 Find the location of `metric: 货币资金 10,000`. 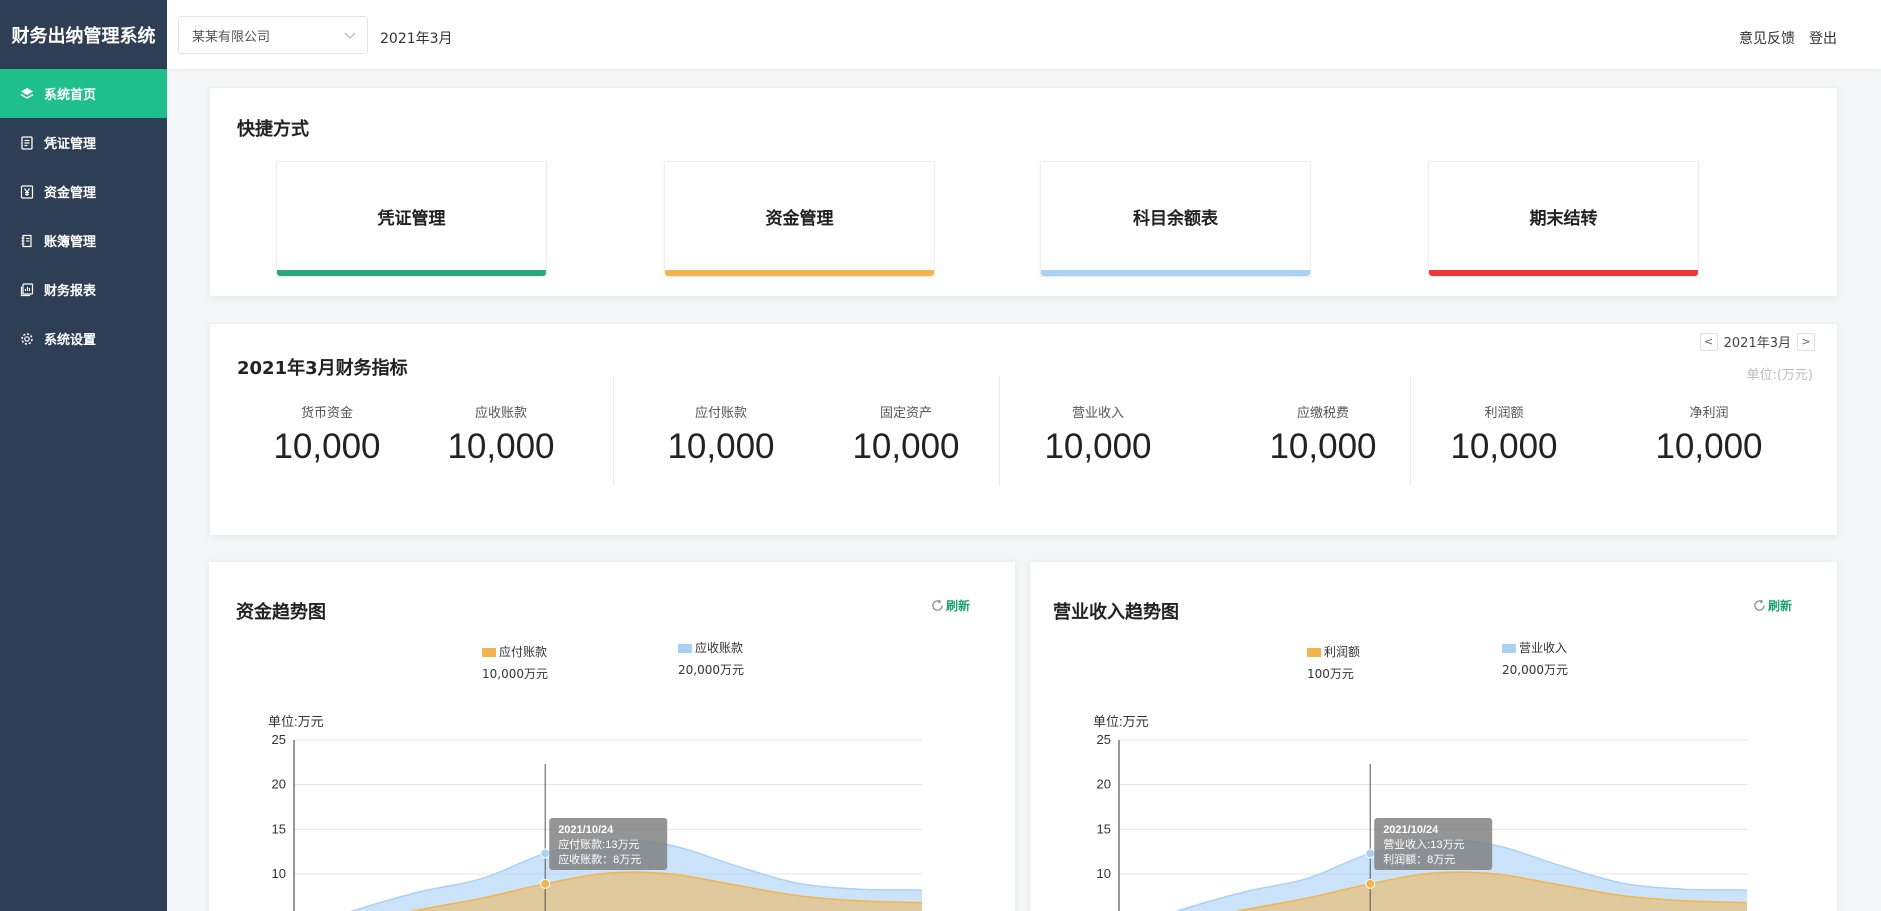

metric: 货币资金 10,000 is located at coordinates (327, 434).